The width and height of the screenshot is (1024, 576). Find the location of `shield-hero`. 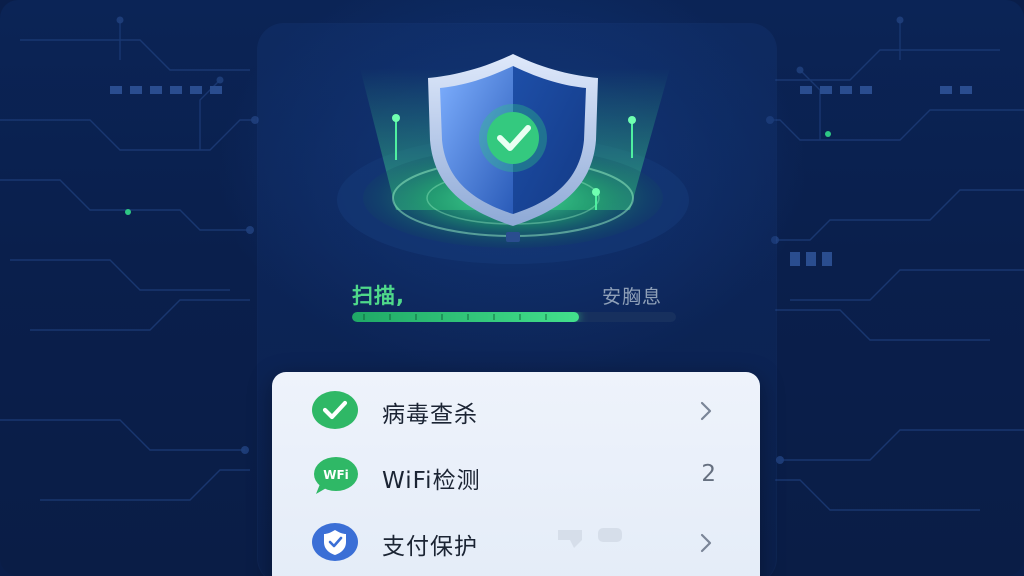

shield-hero is located at coordinates (513, 159).